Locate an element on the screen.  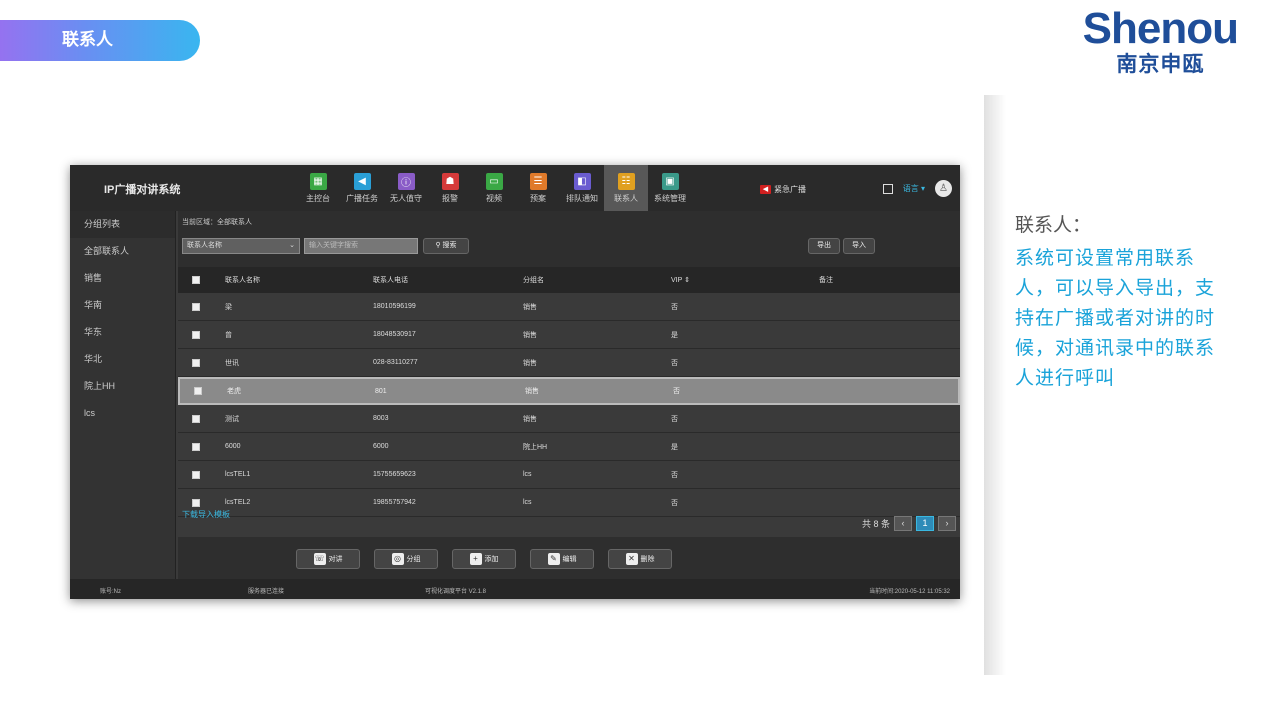
nav-item-7: ☷ 联系人 is located at coordinates (626, 188).